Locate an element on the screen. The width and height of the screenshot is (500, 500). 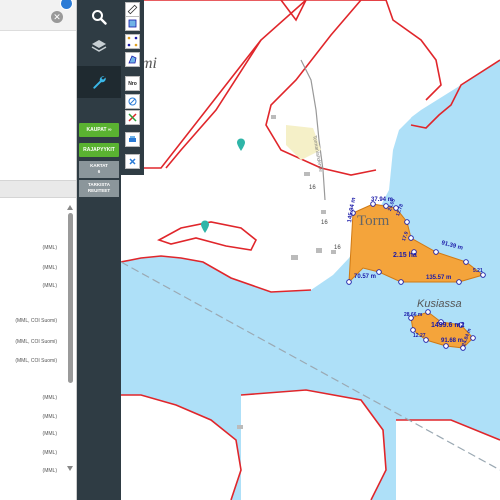
number-tool-button: Nro is located at coordinates (132, 83).